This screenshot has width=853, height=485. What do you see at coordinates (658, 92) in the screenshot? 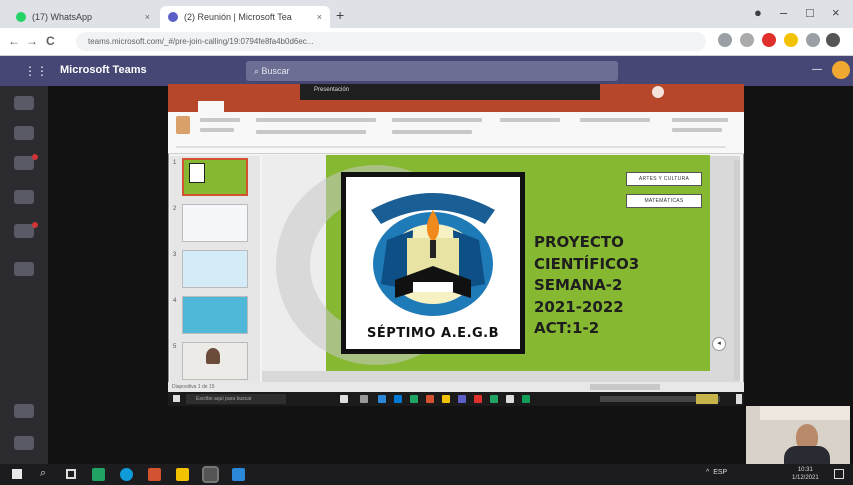
I see `ppt-user-avatar` at bounding box center [658, 92].